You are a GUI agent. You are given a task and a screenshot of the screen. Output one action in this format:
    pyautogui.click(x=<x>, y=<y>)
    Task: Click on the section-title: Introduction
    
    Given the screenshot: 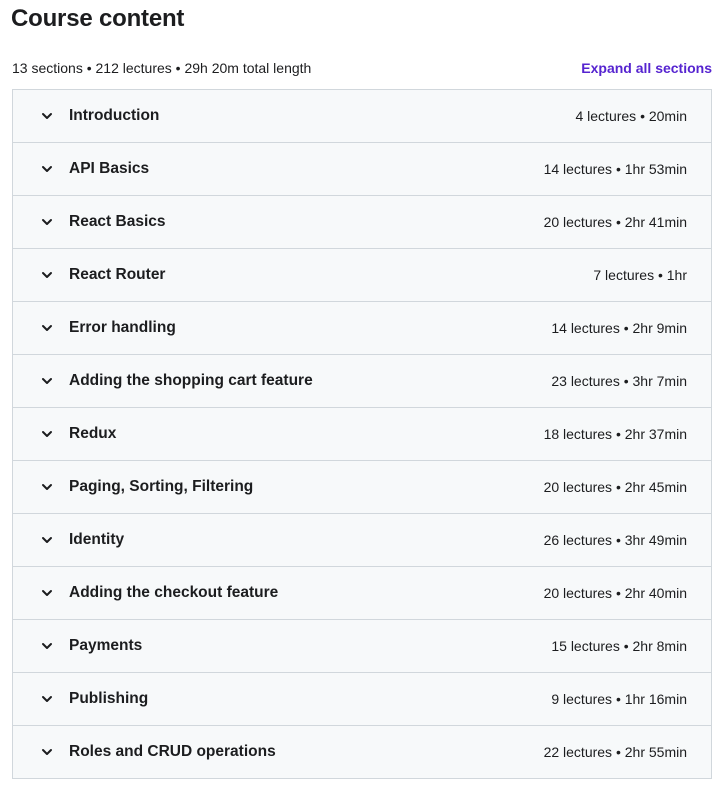 What is the action you would take?
    pyautogui.click(x=114, y=115)
    